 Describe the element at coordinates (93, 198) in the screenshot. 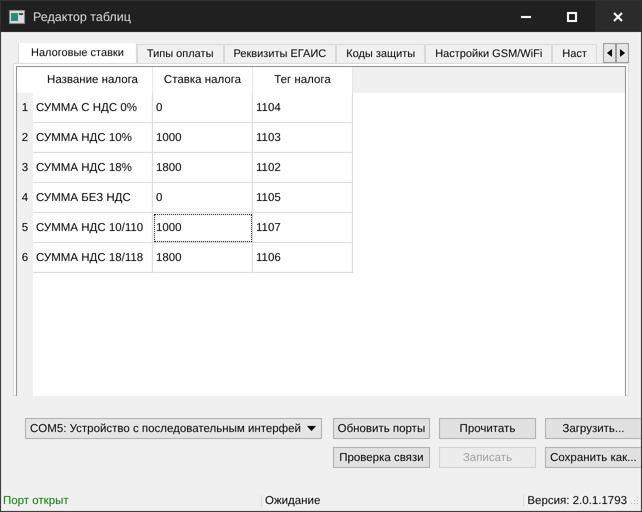

I see `table-cell: СУММА БЕЗ НДС` at that location.